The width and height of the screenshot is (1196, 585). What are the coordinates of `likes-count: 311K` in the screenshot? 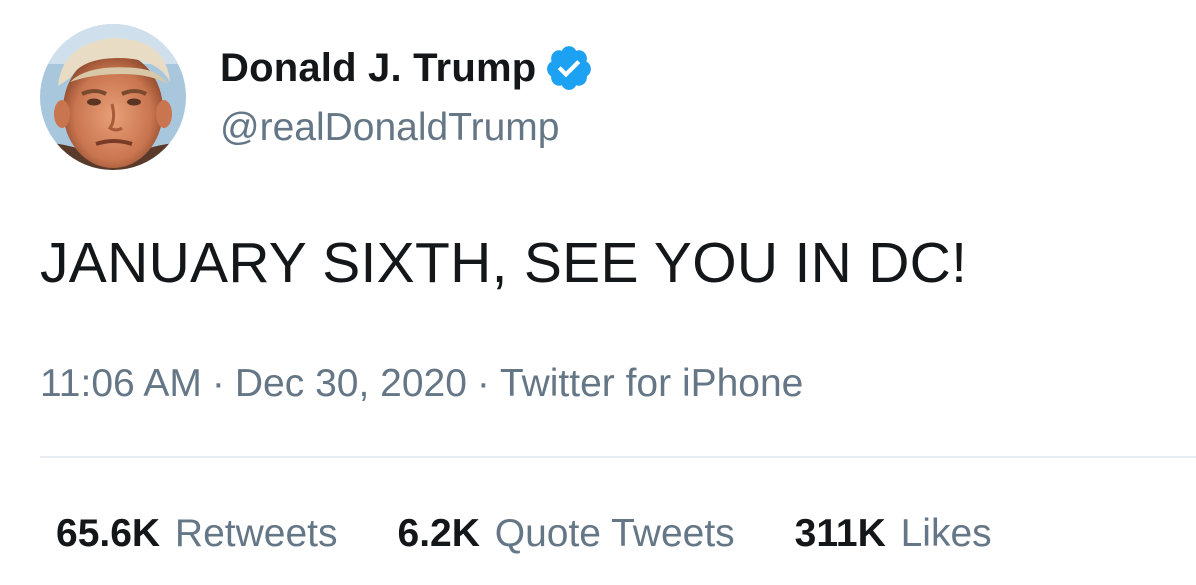 It's located at (840, 533).